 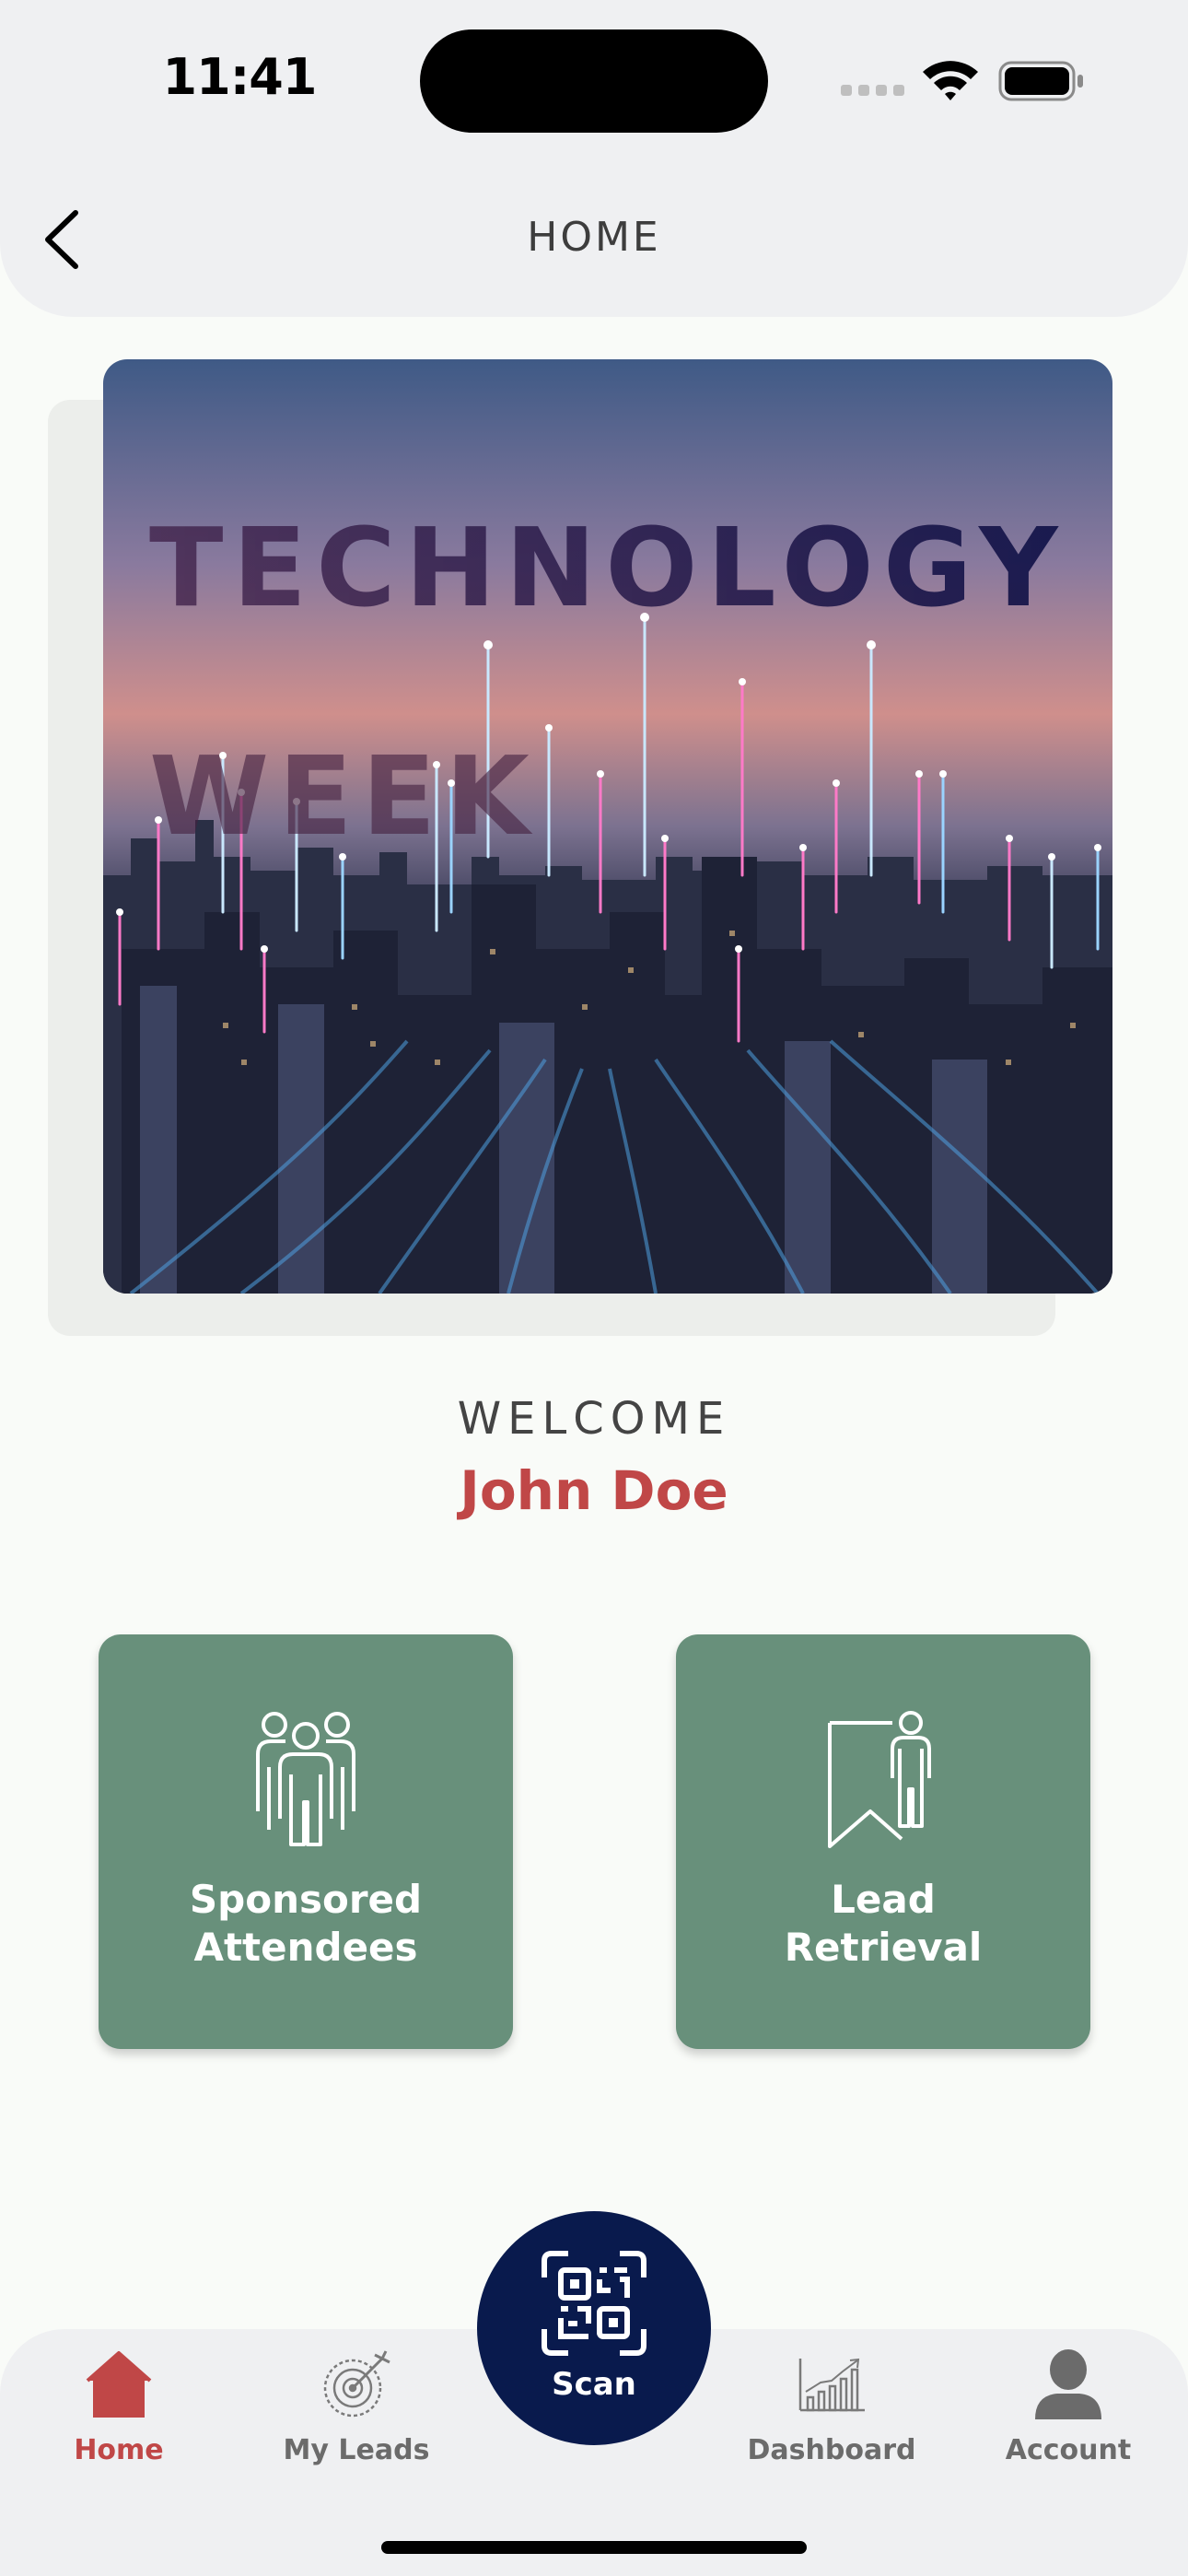 I want to click on scan-label: Scan, so click(x=594, y=2384).